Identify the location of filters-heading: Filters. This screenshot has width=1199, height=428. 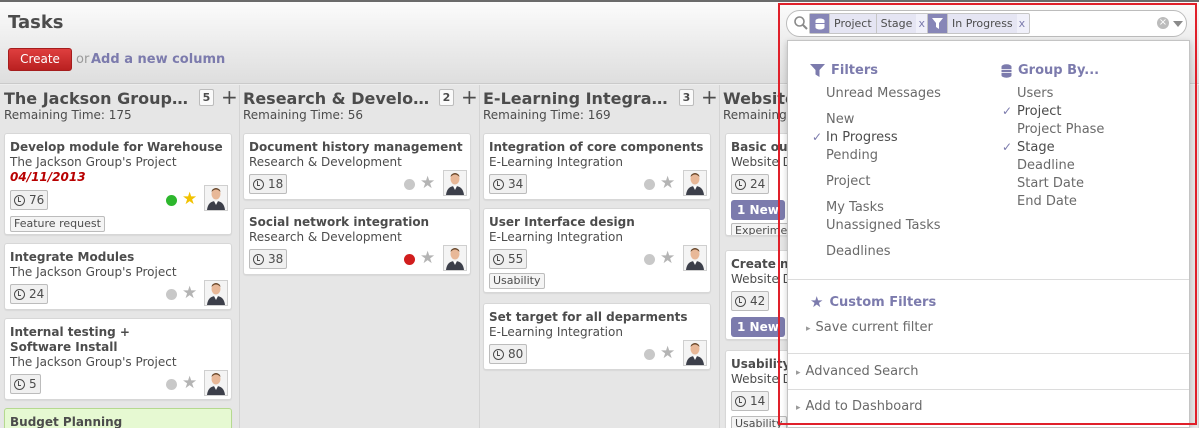
(844, 70).